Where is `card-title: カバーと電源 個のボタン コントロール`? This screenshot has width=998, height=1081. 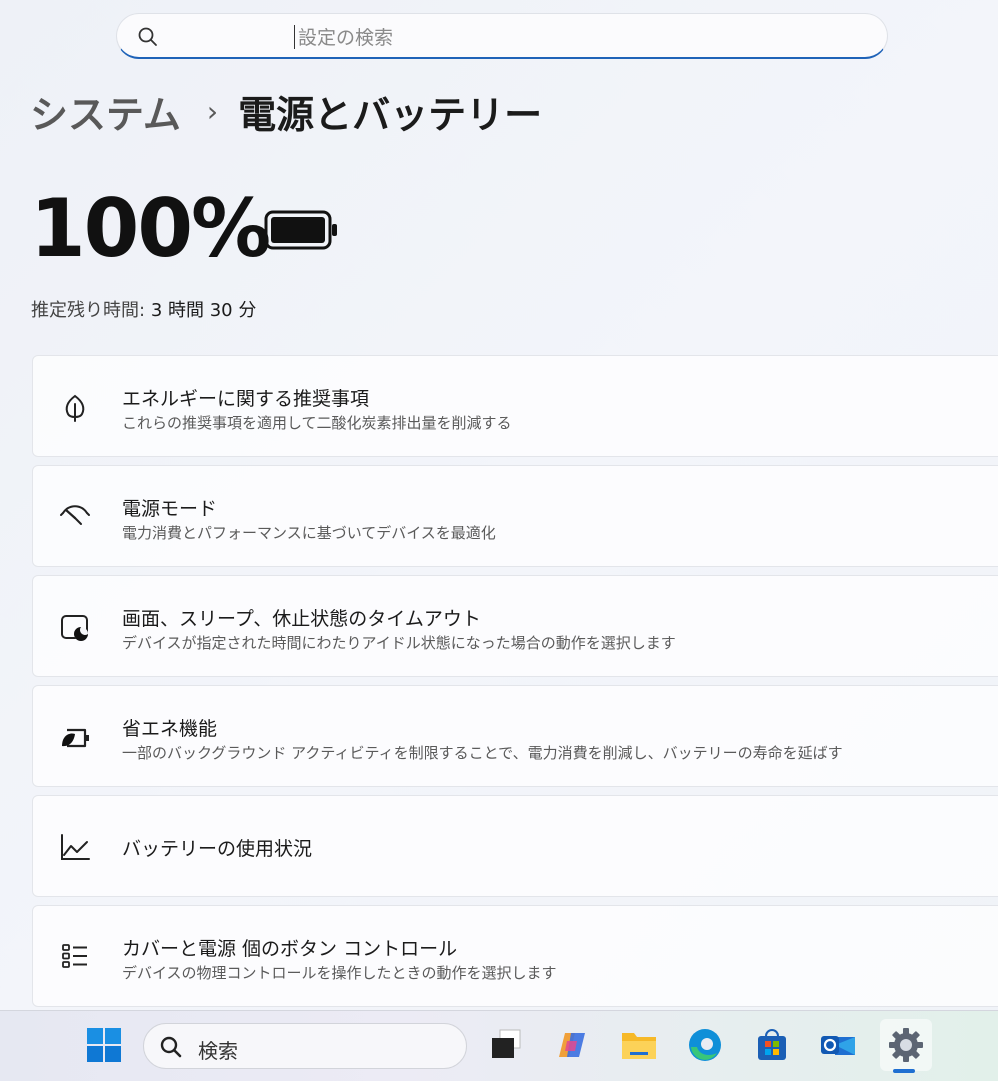
card-title: カバーと電源 個のボタン コントロール is located at coordinates (290, 949).